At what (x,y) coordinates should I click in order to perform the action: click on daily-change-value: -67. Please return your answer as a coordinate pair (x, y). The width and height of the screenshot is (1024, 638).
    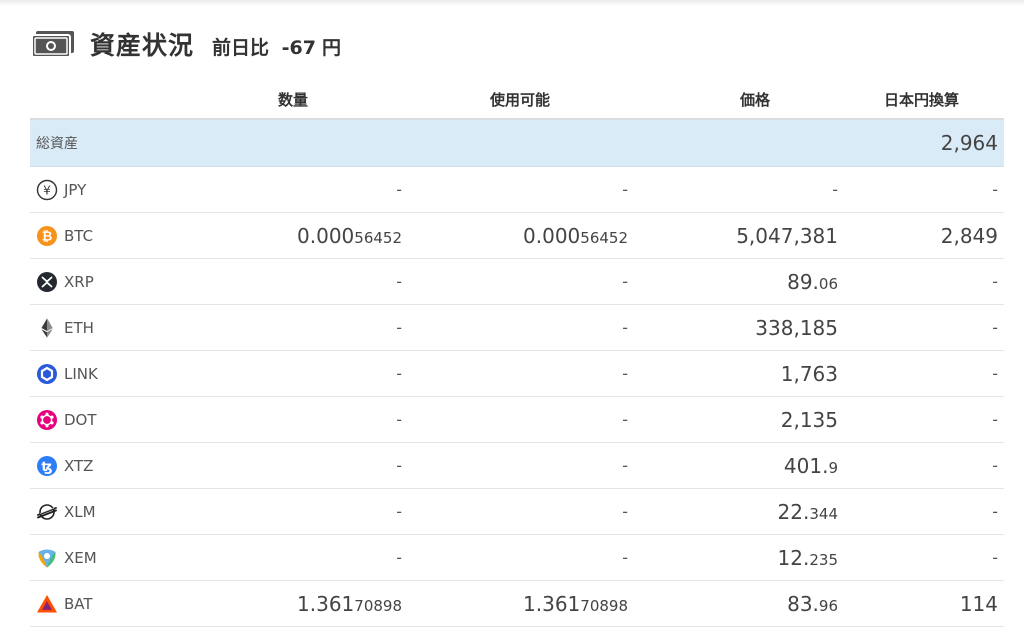
    Looking at the image, I should click on (298, 47).